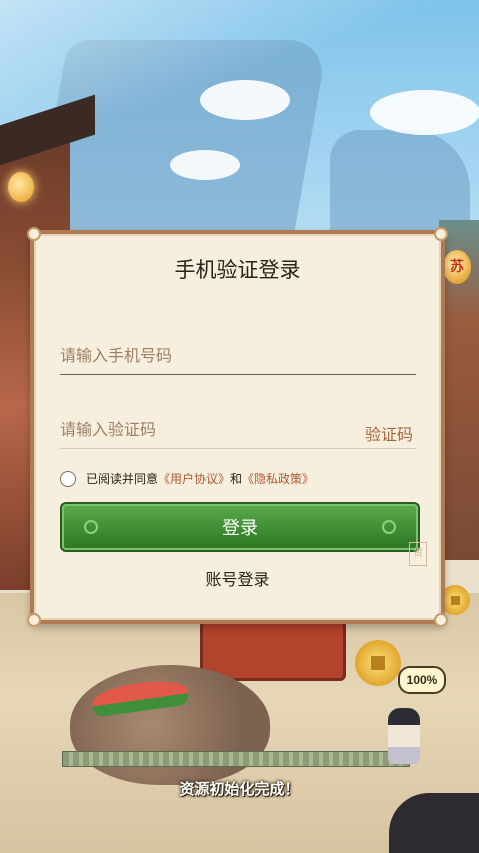 This screenshot has width=479, height=853. Describe the element at coordinates (434, 823) in the screenshot. I see `black-cat-icon` at that location.